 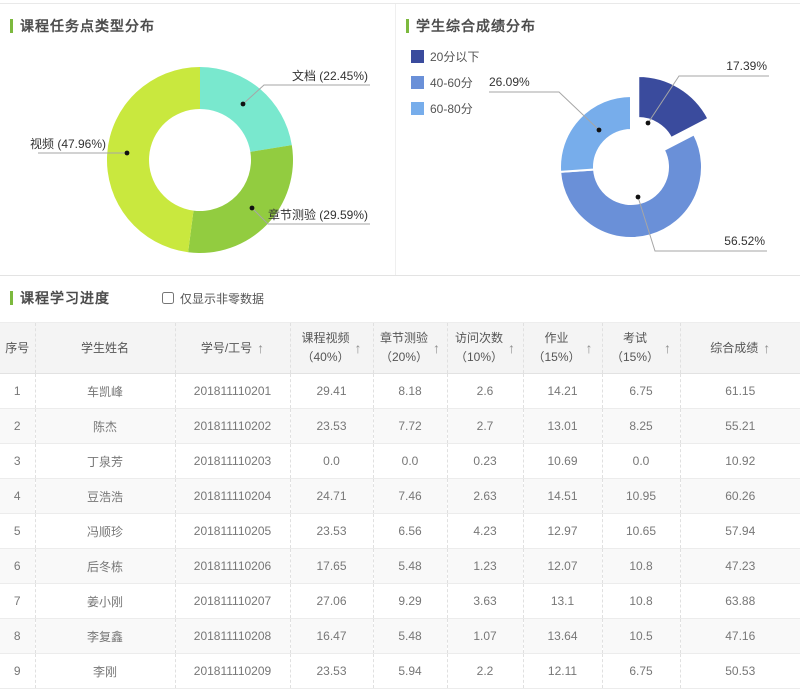 What do you see at coordinates (104, 348) in the screenshot?
I see `column-header-name: 学生姓名` at bounding box center [104, 348].